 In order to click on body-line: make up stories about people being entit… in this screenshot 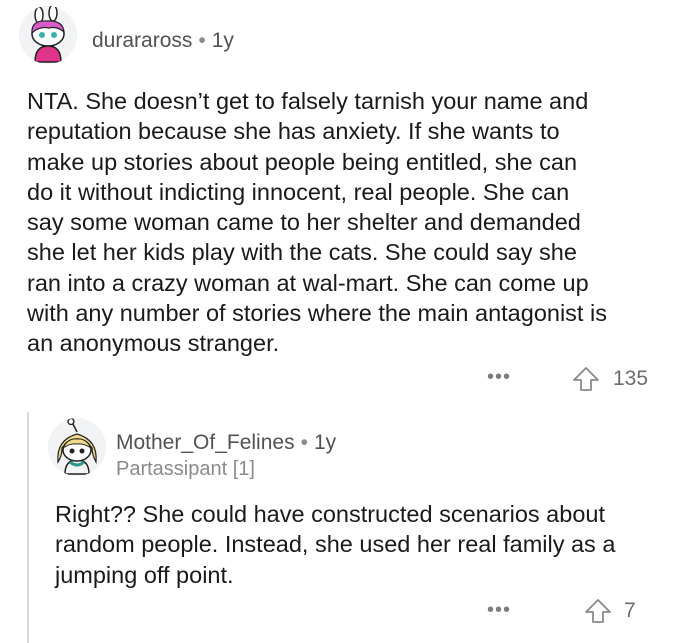, I will do `click(302, 161)`.